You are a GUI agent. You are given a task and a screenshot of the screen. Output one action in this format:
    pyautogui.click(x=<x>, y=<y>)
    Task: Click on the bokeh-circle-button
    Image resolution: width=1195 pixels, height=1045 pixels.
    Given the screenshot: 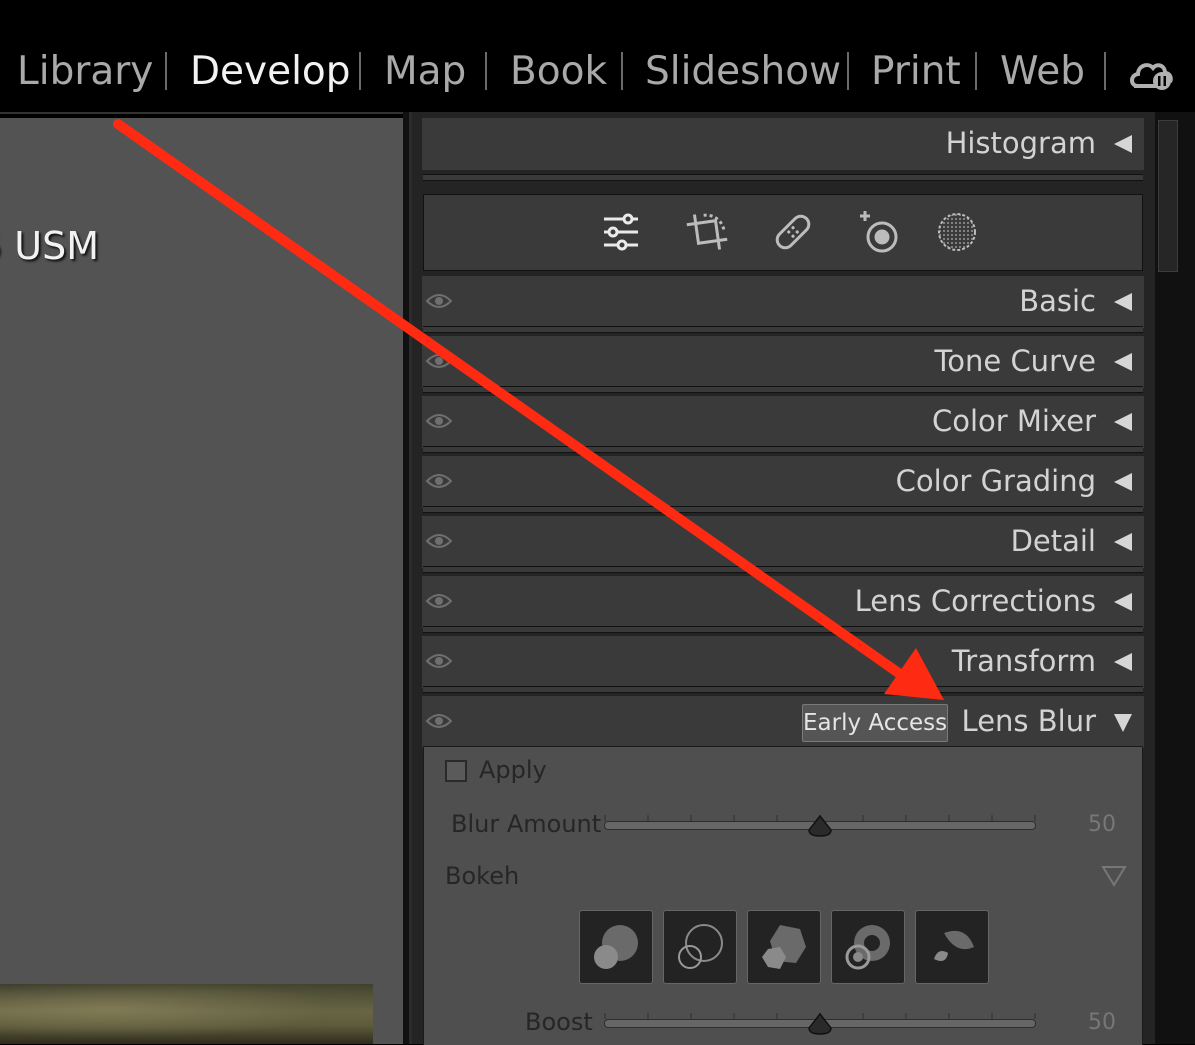 What is the action you would take?
    pyautogui.click(x=616, y=947)
    